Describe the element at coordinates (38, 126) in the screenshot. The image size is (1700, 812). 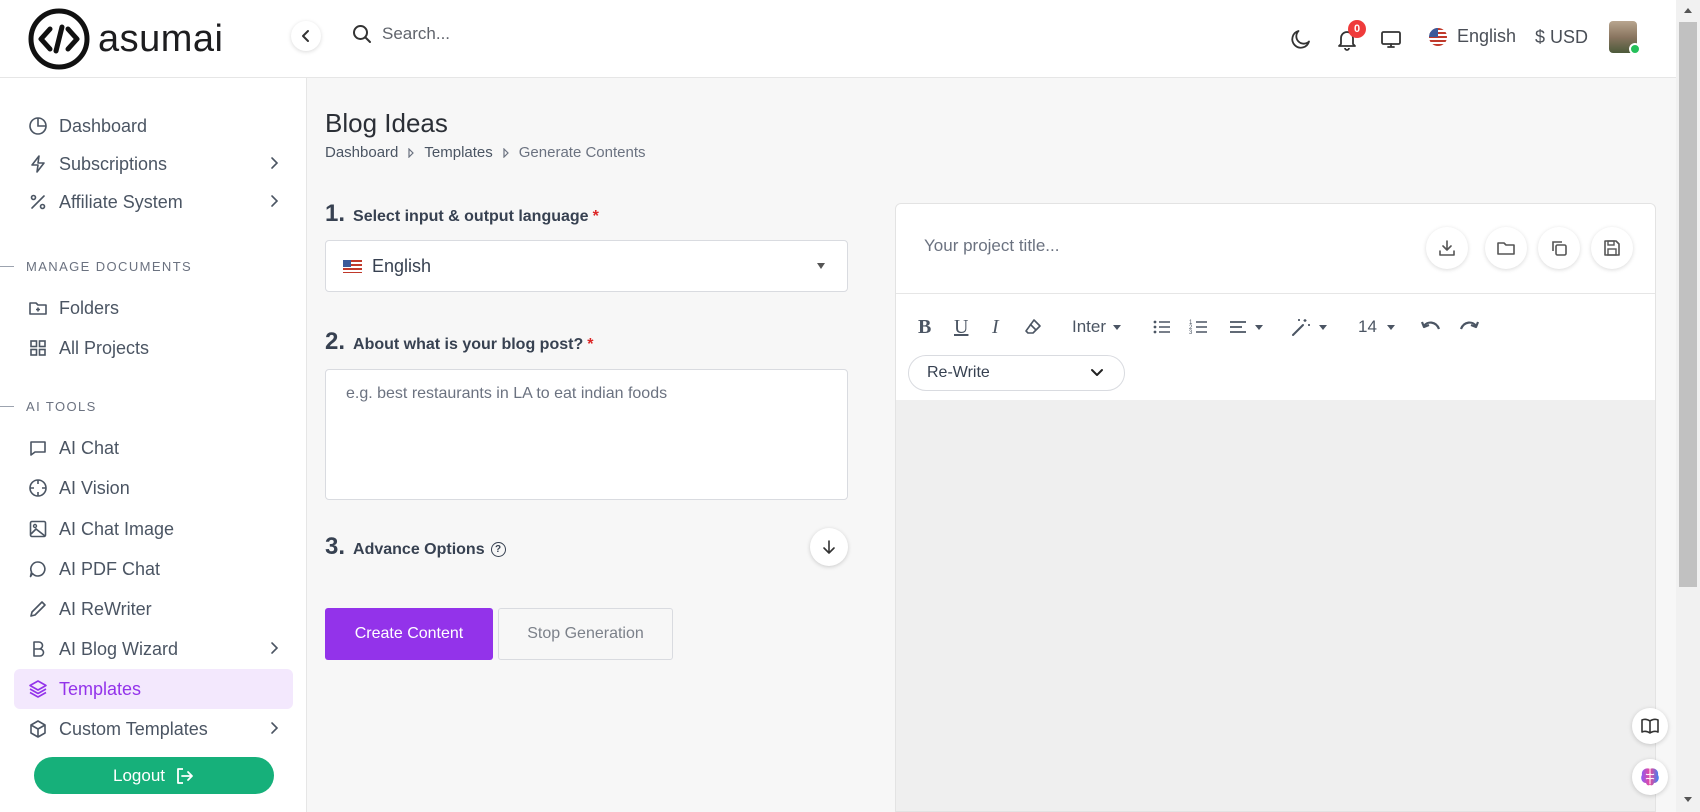
I see `pie-chart-icon` at that location.